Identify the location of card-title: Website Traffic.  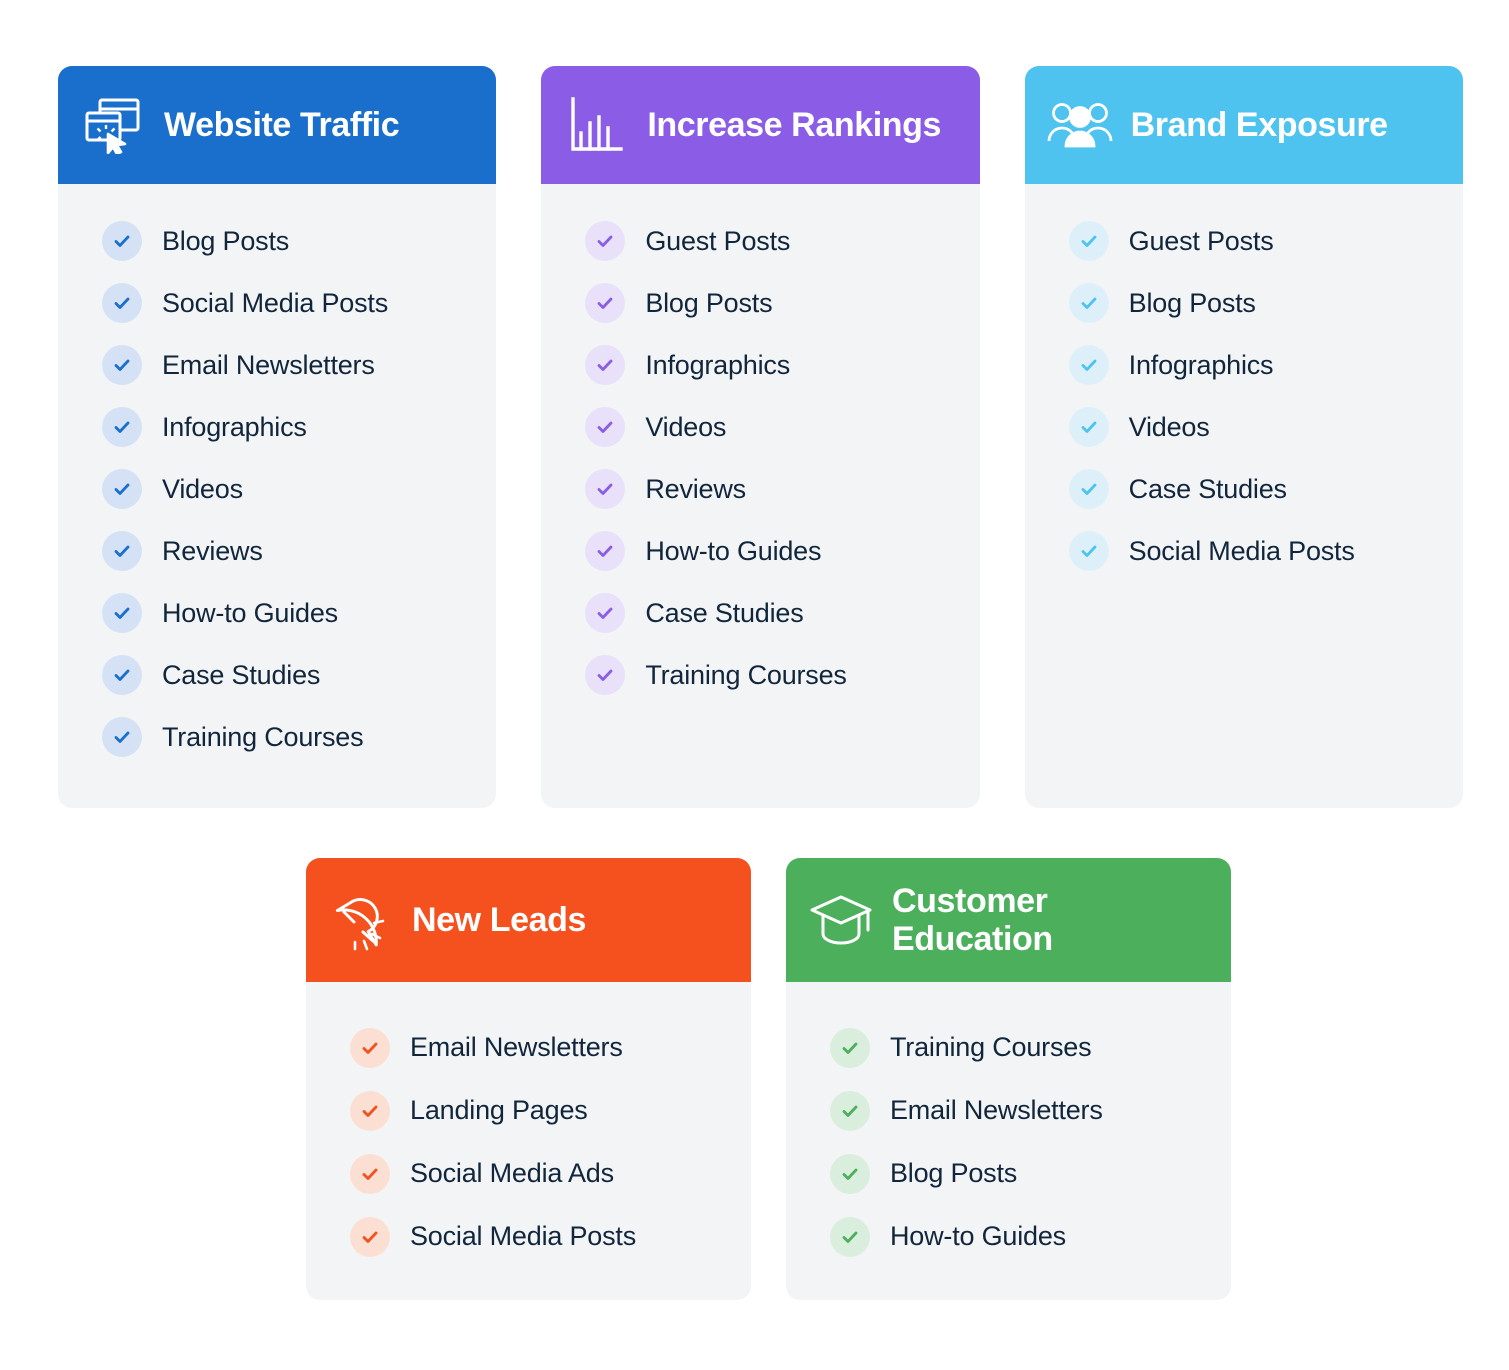
(282, 124).